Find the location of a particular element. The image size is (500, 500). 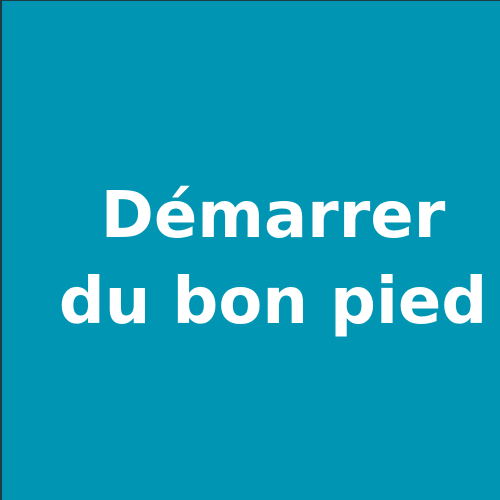

headline-line-1: Démarrer is located at coordinates (273, 215).